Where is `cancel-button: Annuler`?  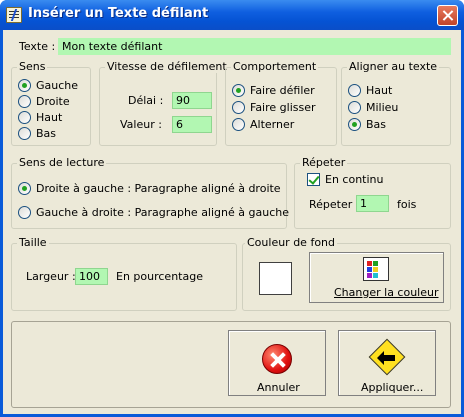
cancel-button: Annuler is located at coordinates (277, 363).